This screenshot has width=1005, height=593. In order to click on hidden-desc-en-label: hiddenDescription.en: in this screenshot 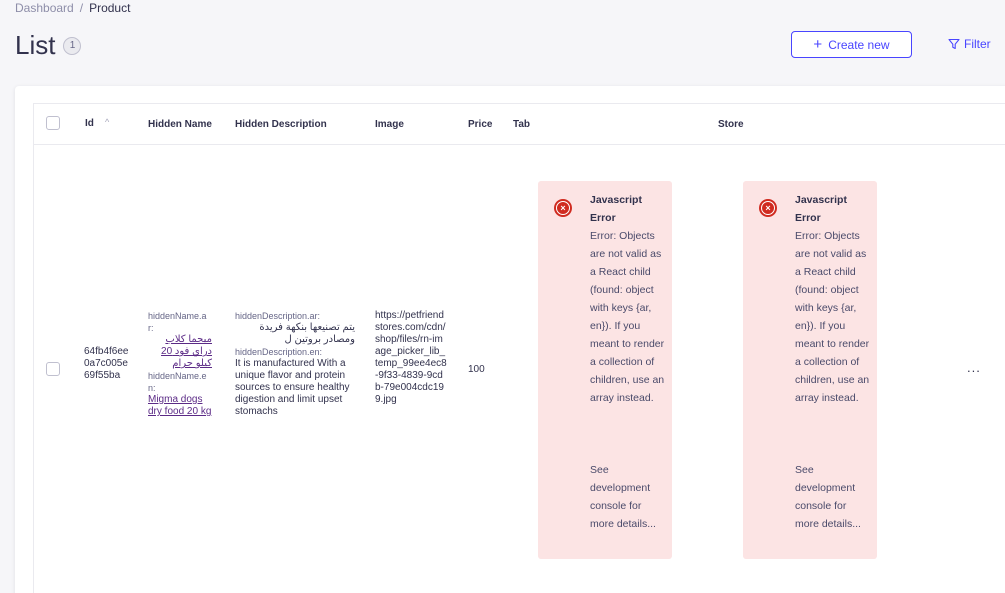, I will do `click(279, 352)`.